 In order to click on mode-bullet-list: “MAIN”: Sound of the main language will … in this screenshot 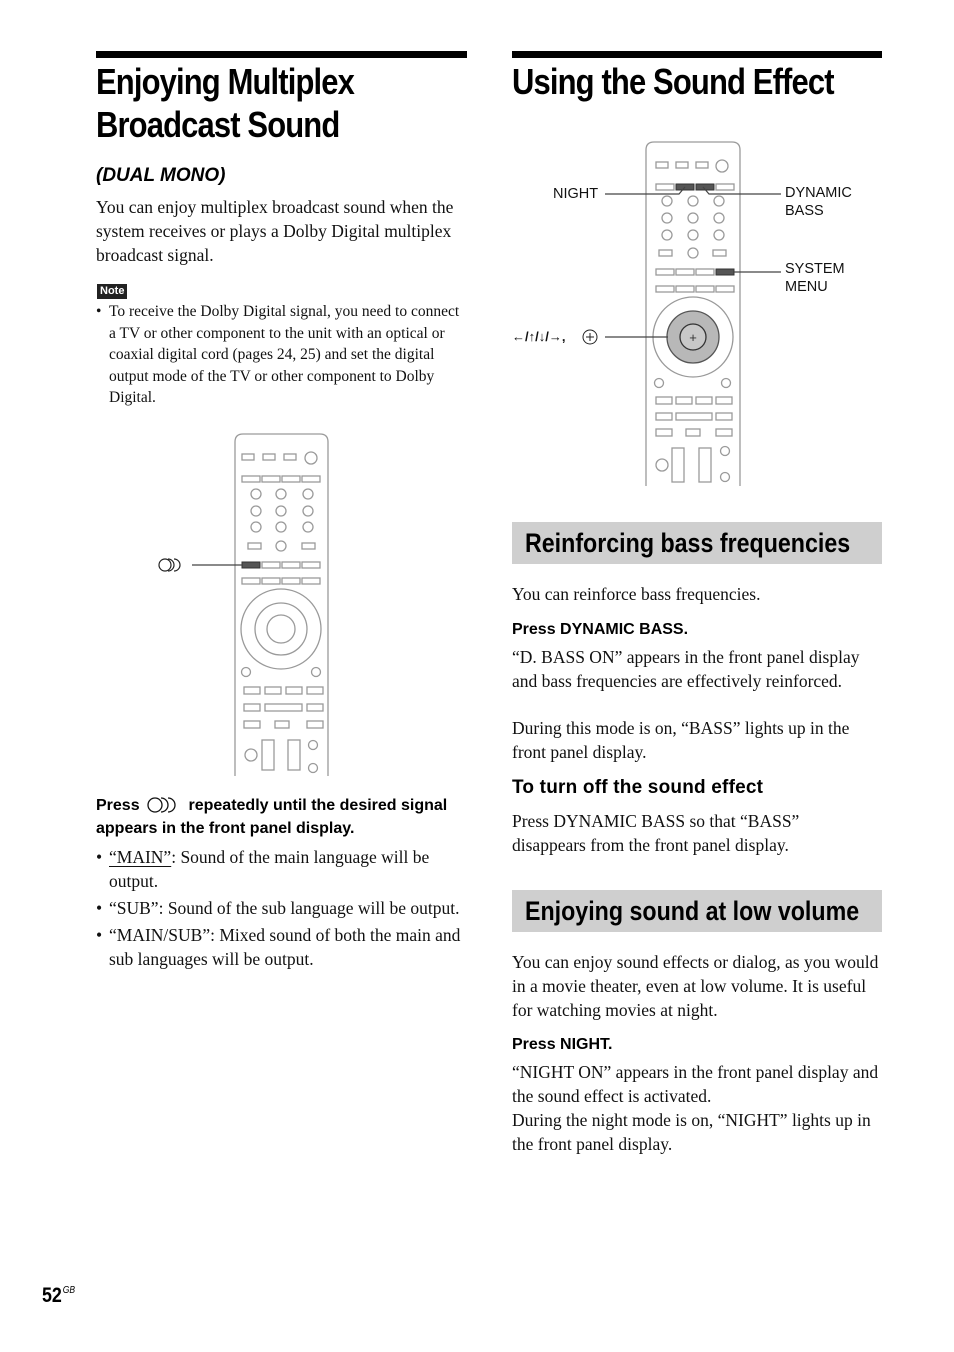, I will do `click(282, 908)`.